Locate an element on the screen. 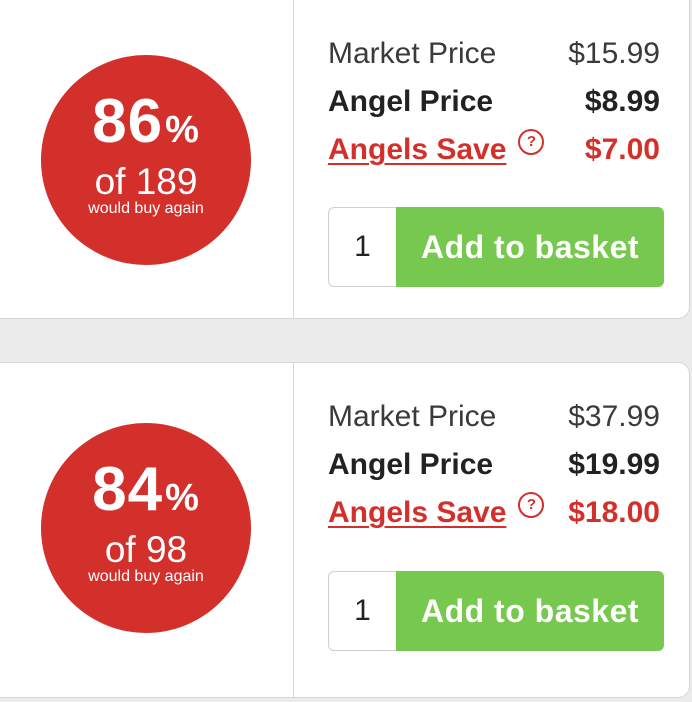 The width and height of the screenshot is (692, 702). angel-price-row: Angel Price $8.99 is located at coordinates (494, 102).